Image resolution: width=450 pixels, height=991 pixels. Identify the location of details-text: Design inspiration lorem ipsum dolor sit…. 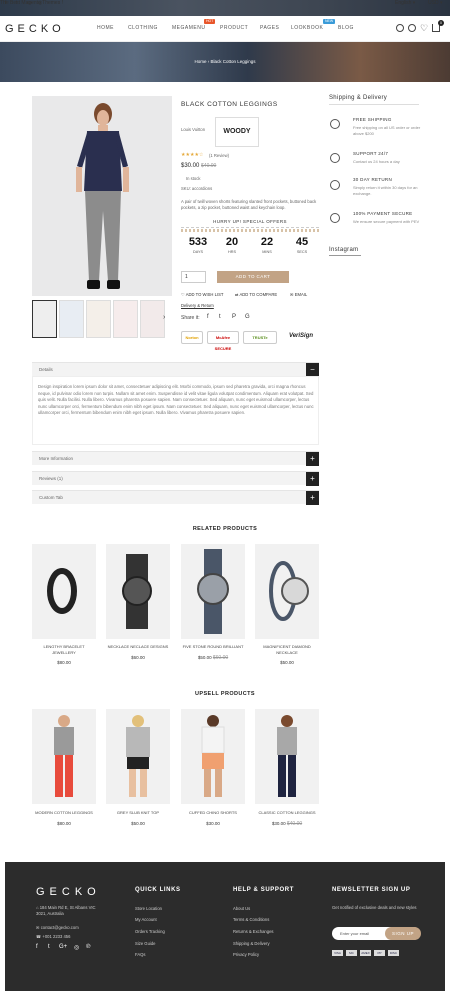
(176, 399).